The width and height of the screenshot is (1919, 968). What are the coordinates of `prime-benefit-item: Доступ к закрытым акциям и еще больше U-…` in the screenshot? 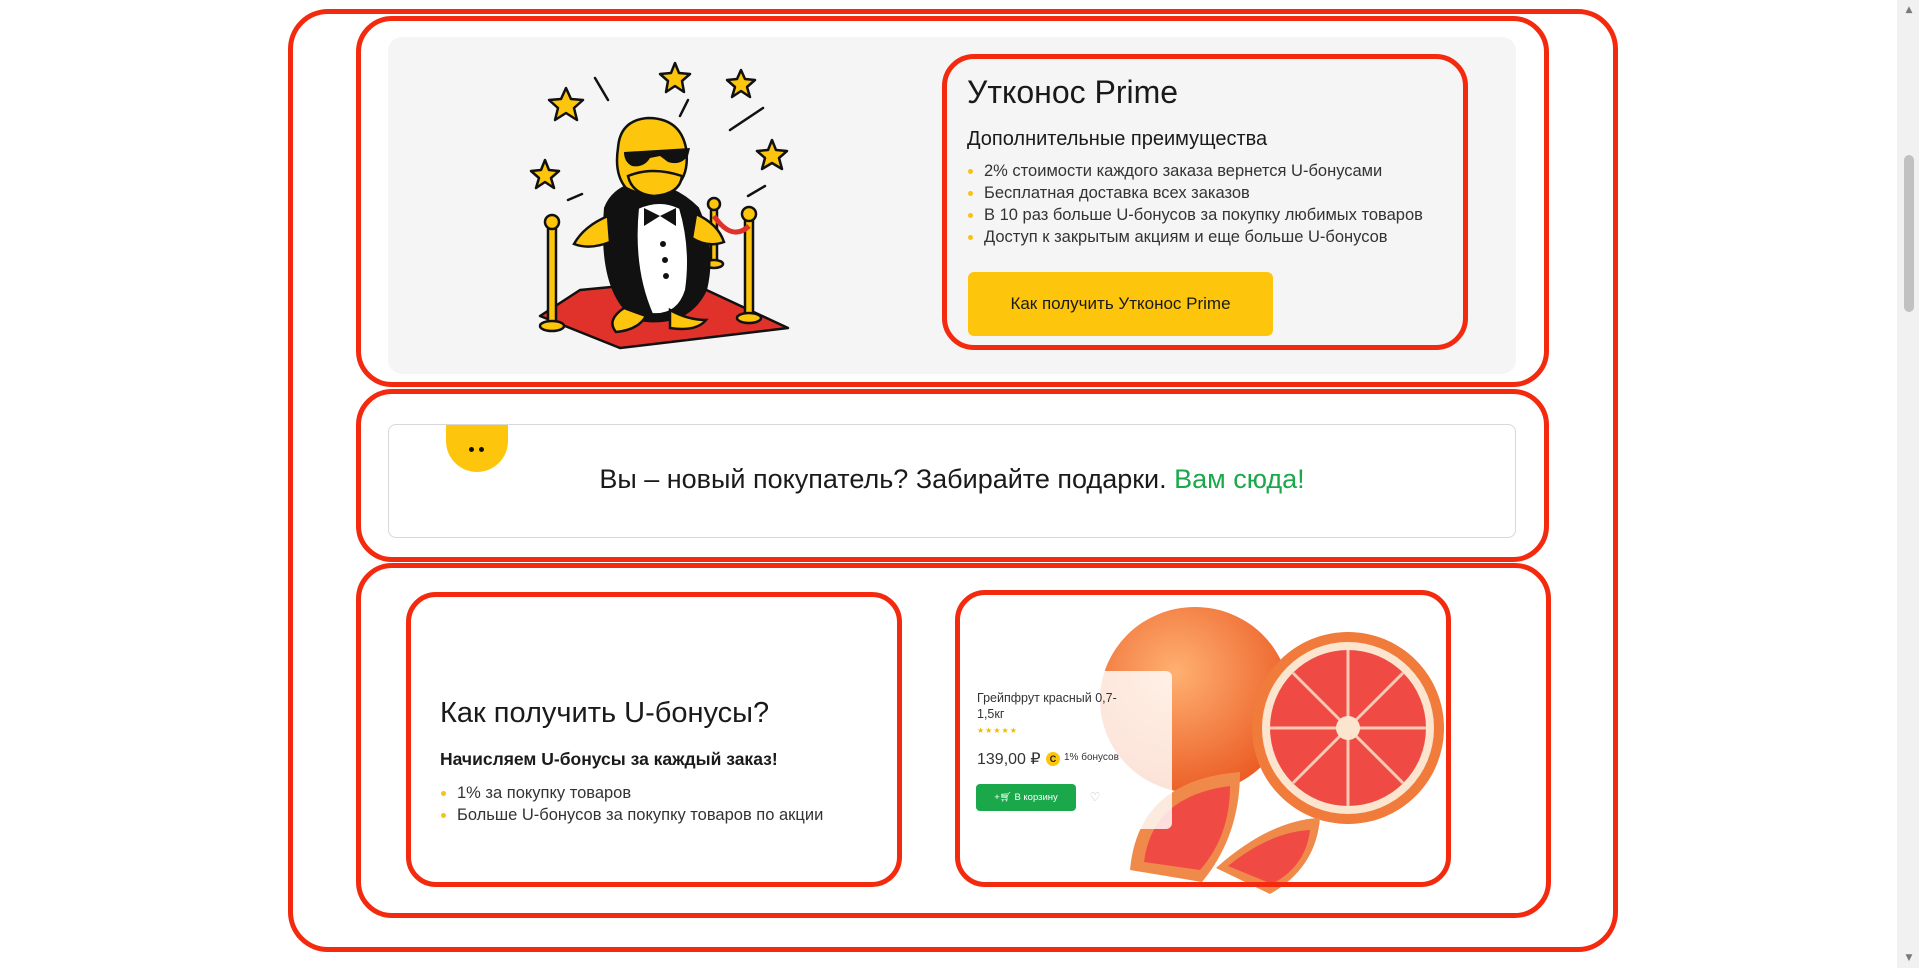 It's located at (1195, 237).